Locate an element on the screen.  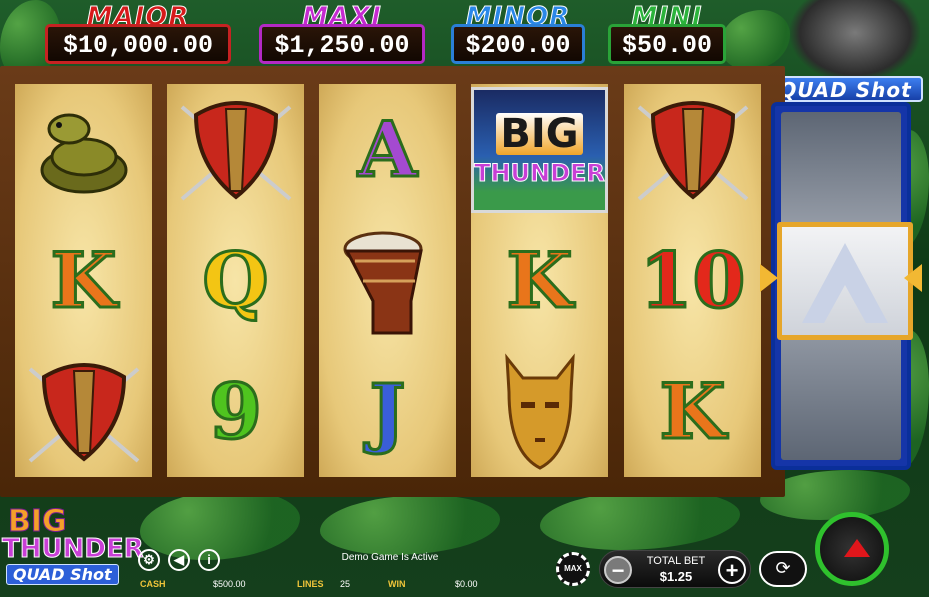
symbol-10-letter: 10 is located at coordinates (692, 280).